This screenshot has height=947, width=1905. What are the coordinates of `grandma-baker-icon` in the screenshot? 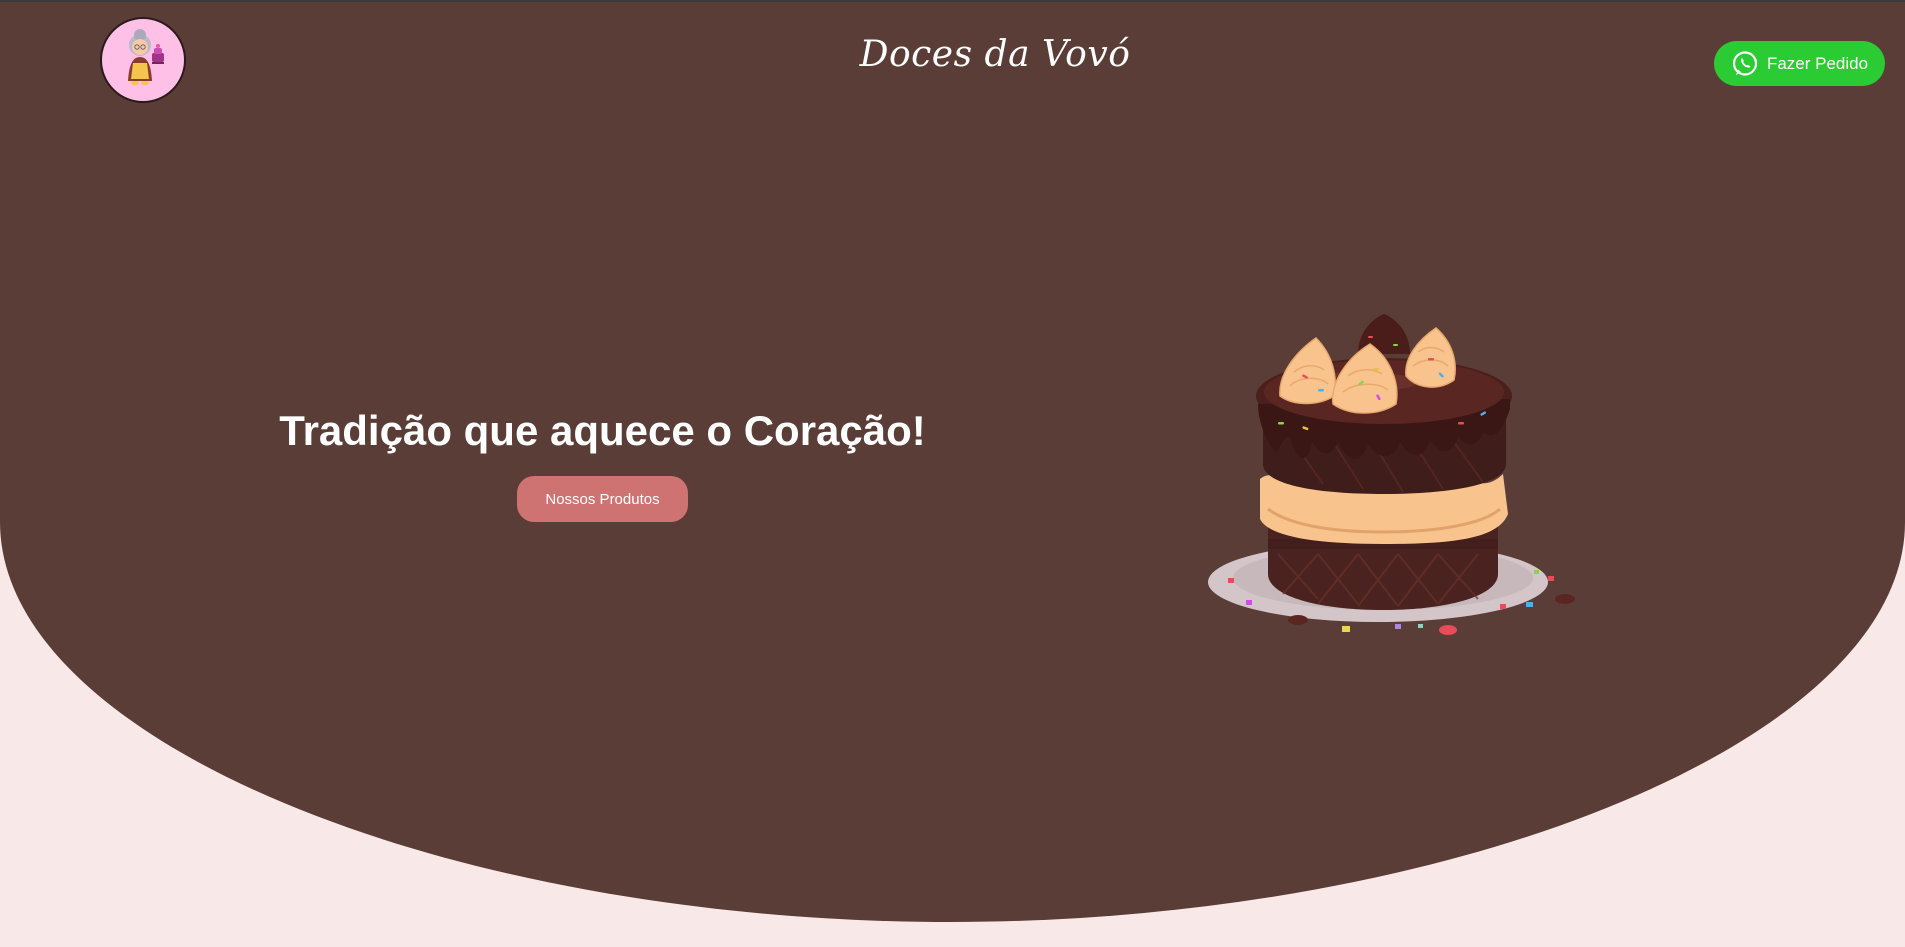 It's located at (146, 57).